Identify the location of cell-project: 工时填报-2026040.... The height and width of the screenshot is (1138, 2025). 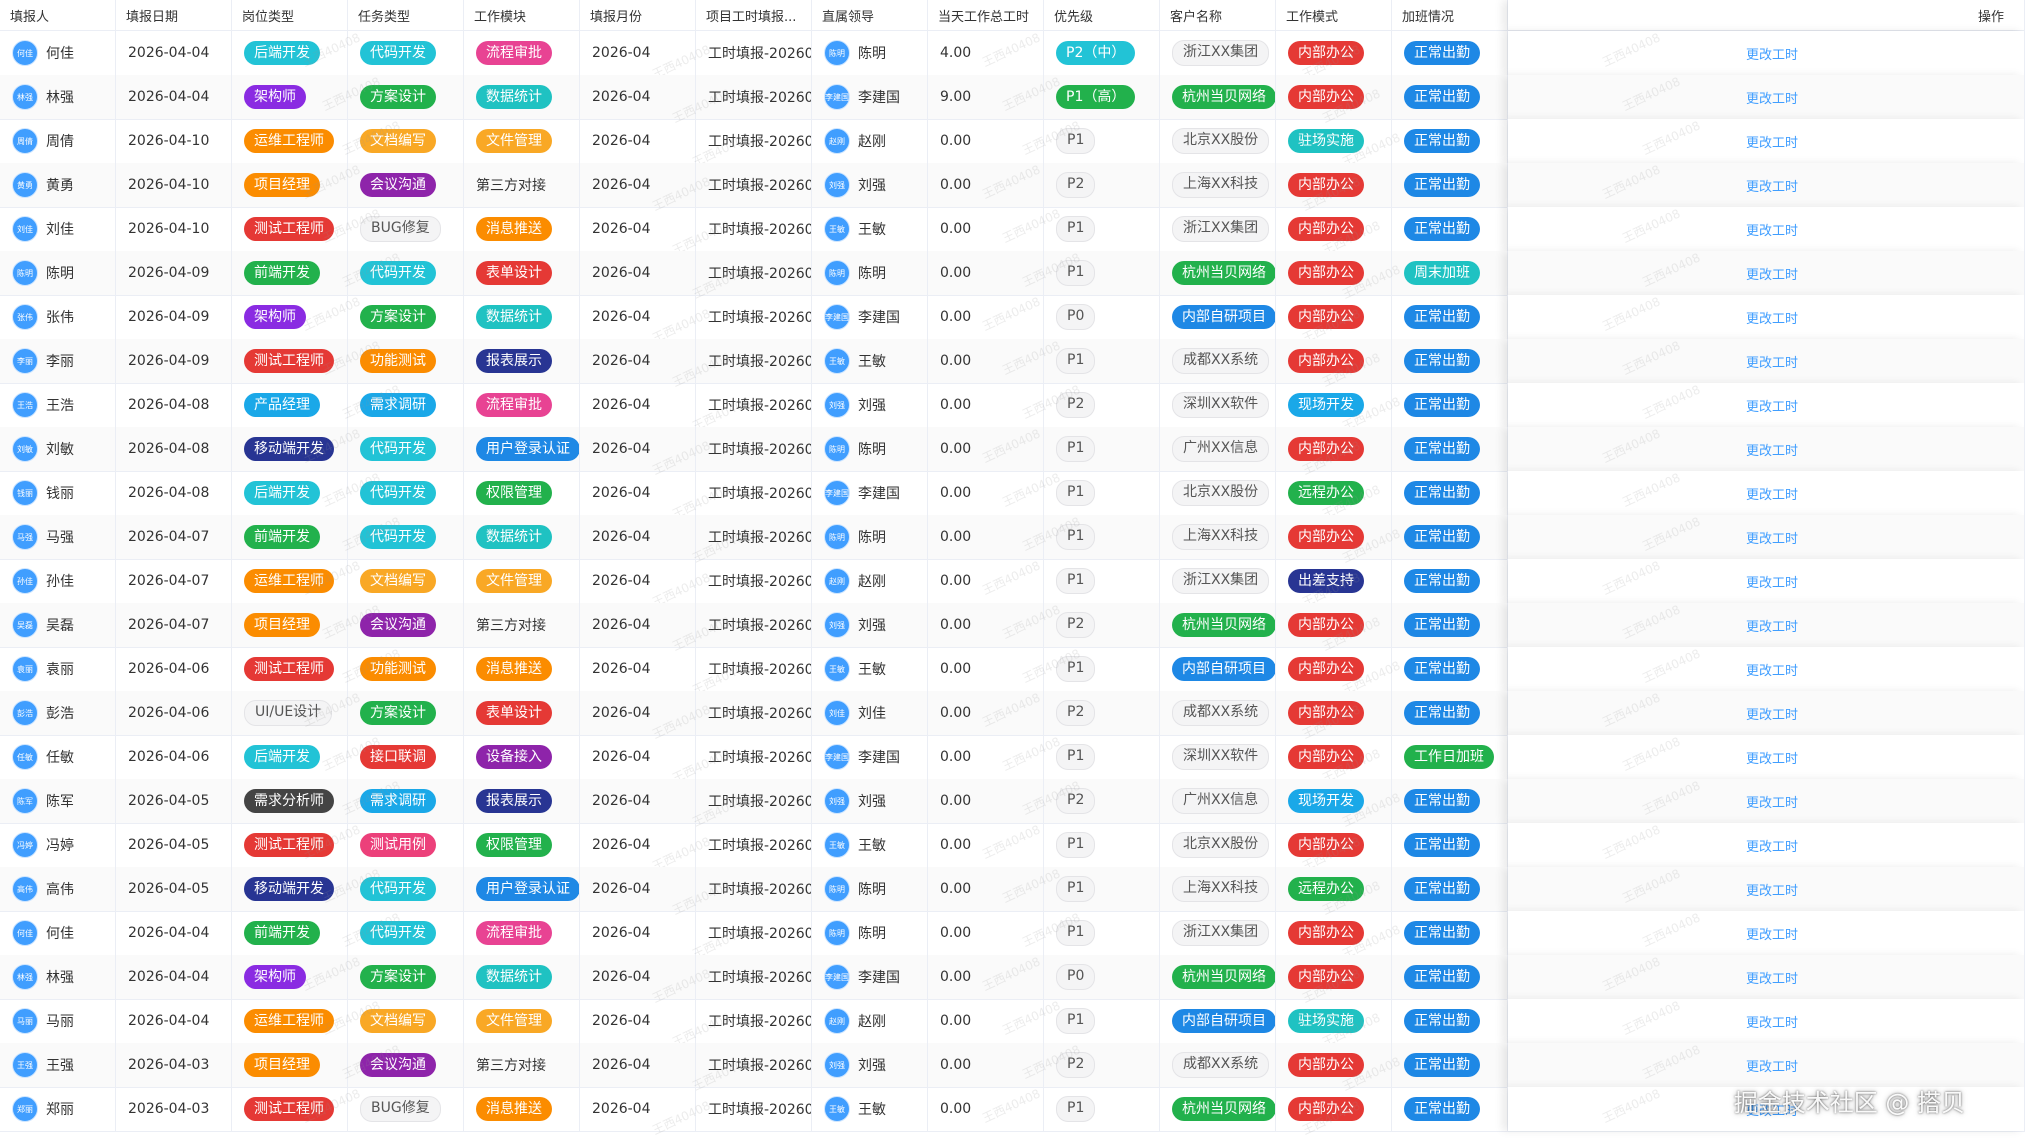
(754, 273).